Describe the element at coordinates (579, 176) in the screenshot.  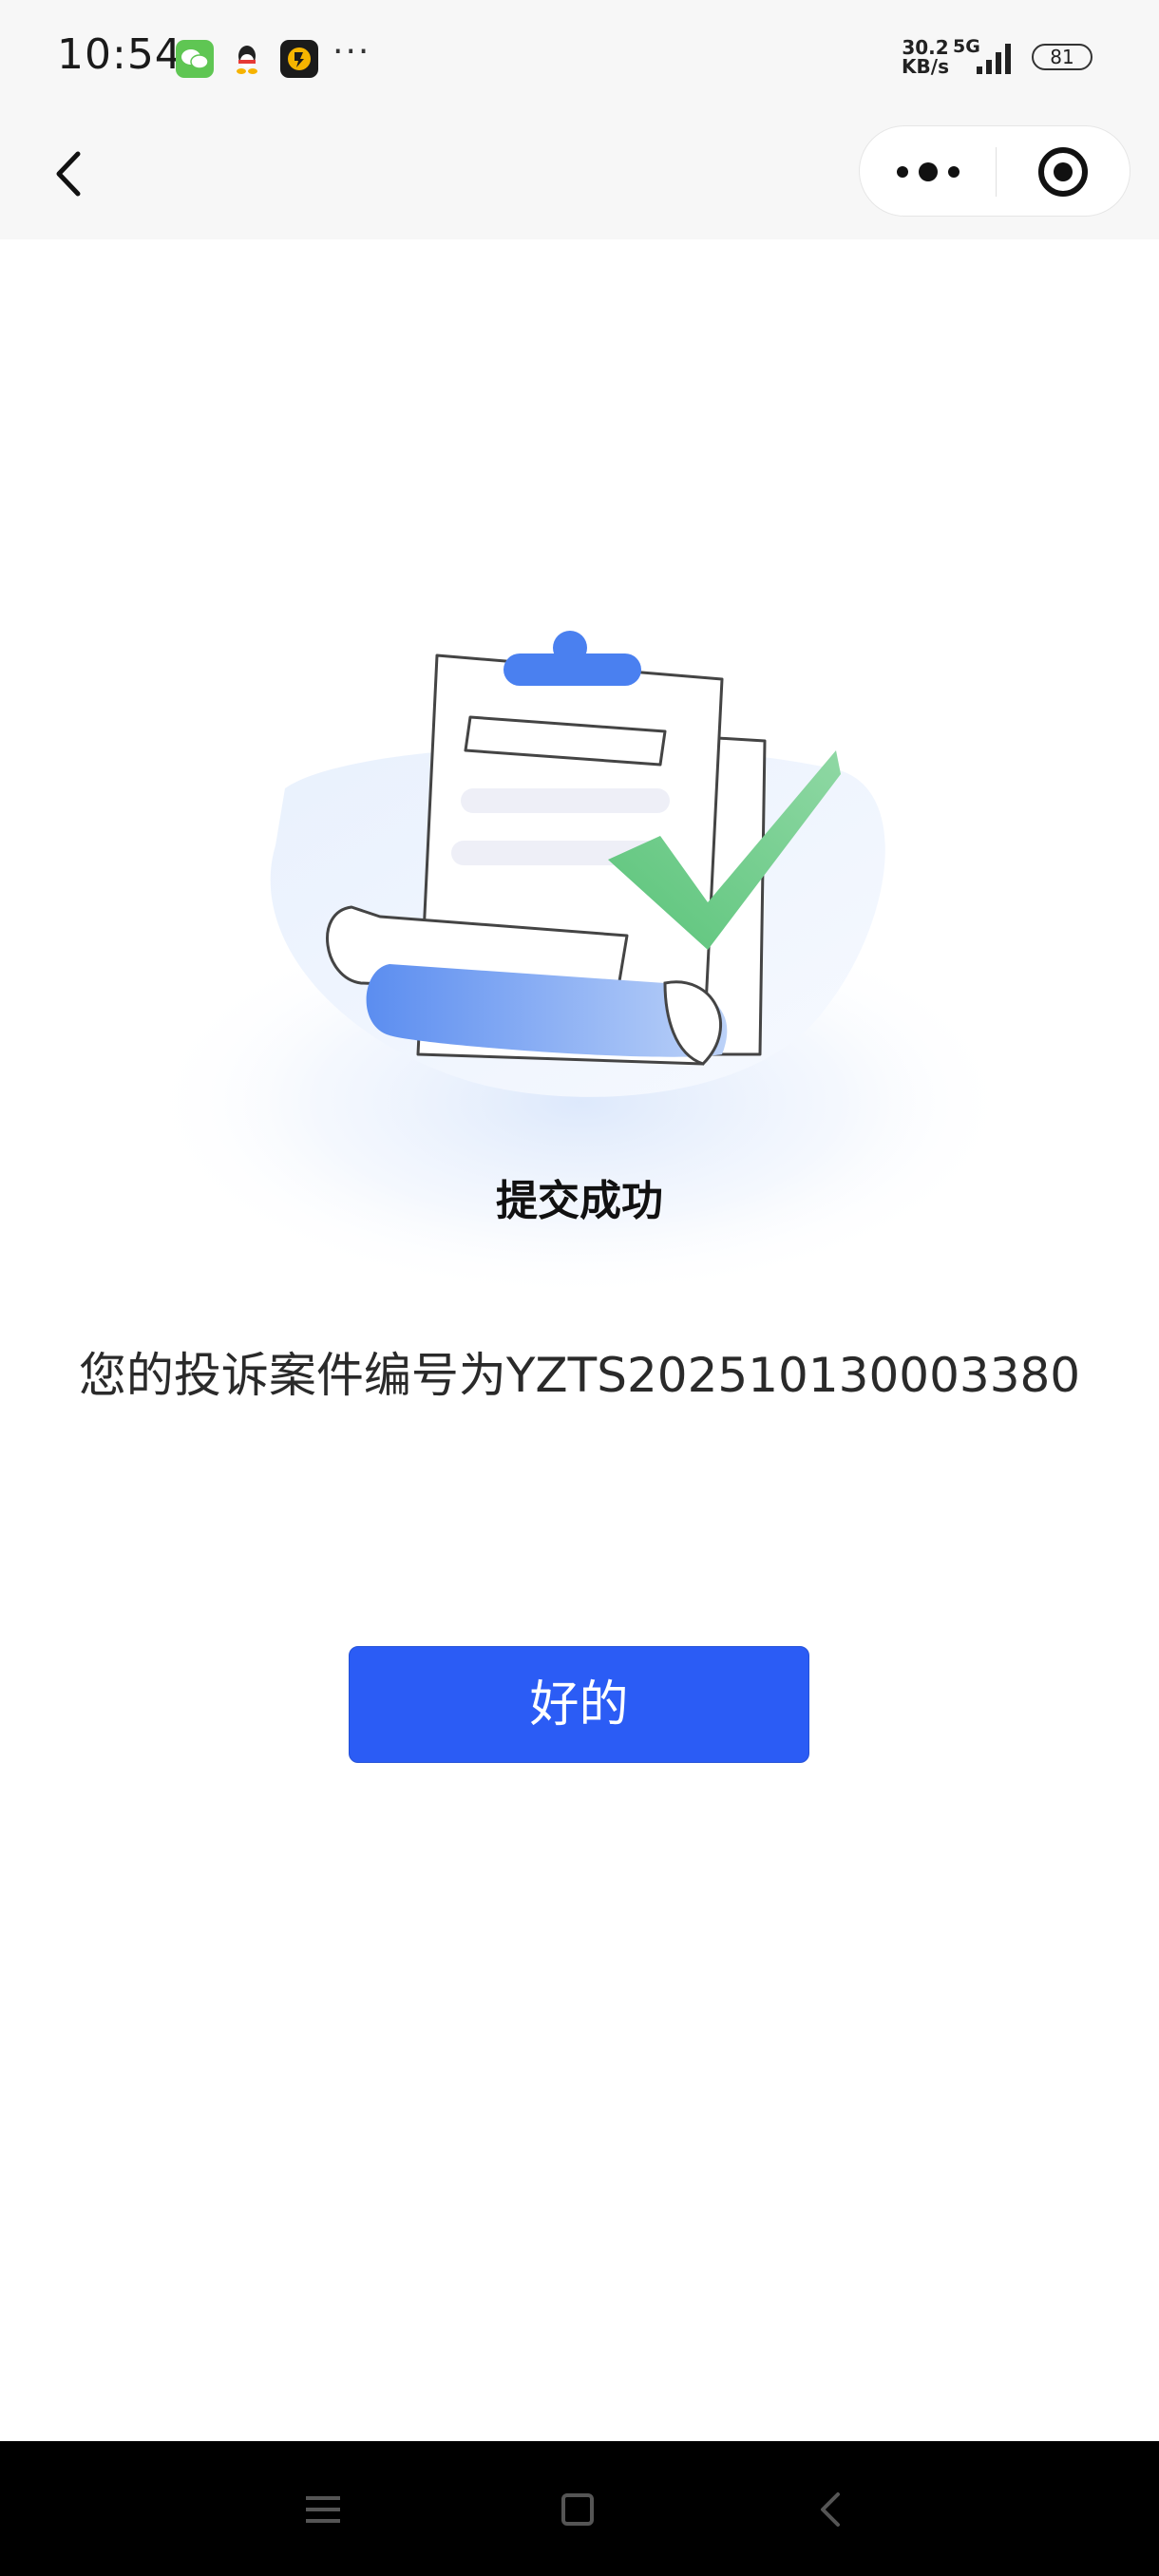
I see `nav-bar` at that location.